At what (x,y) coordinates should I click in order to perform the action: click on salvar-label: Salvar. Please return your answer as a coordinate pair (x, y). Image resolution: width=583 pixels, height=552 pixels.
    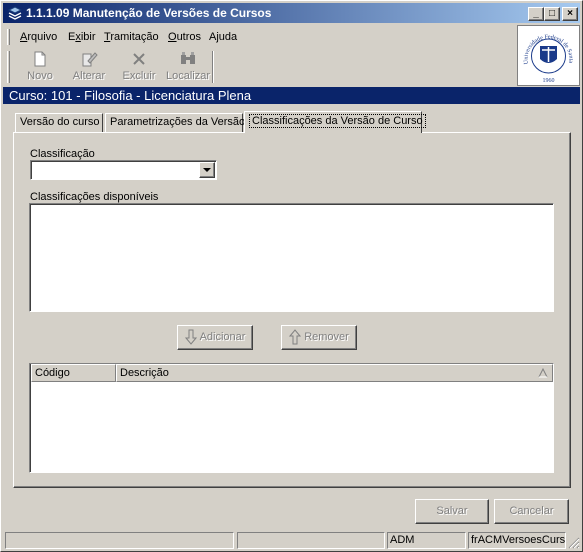
    Looking at the image, I should click on (452, 511).